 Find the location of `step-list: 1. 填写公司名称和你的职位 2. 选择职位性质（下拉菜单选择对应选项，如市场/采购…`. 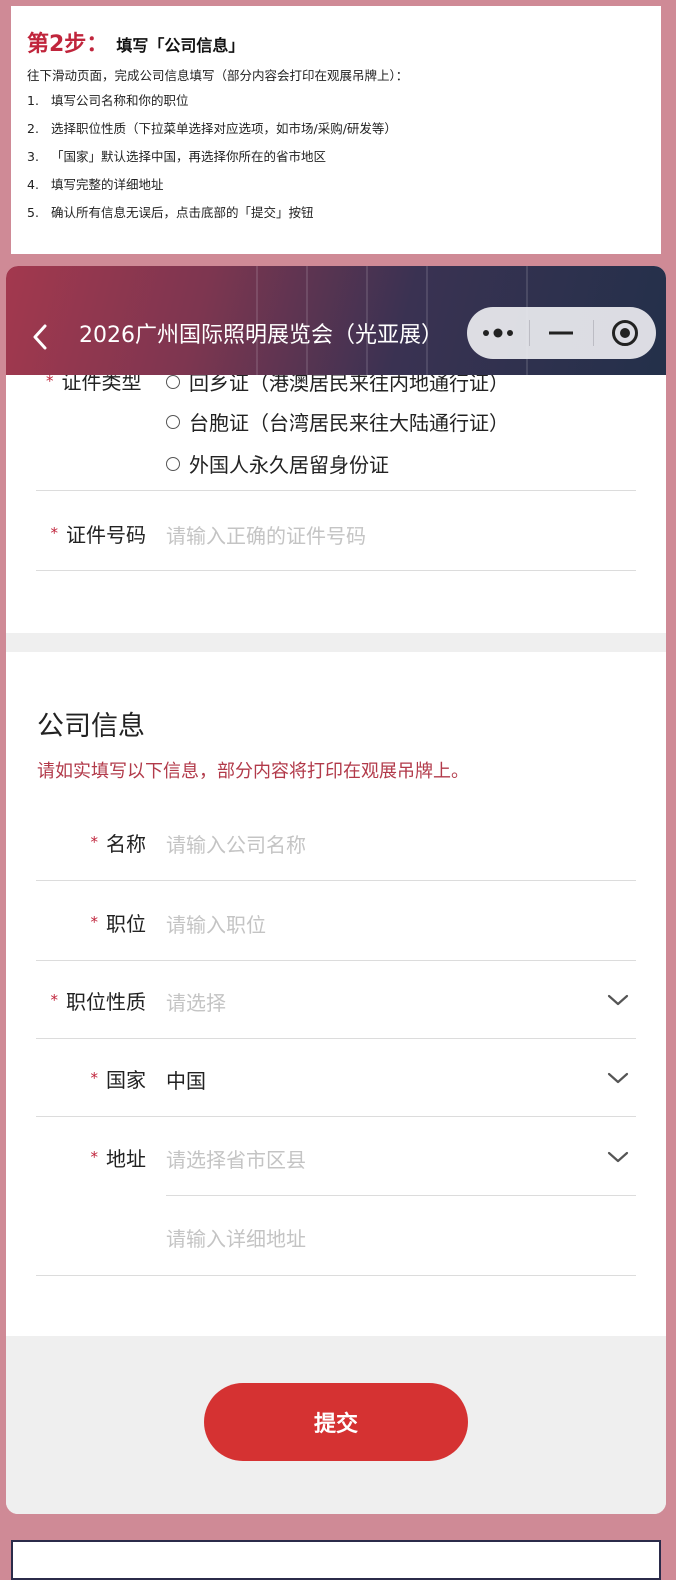

step-list: 1. 填写公司名称和你的职位 2. 选择职位性质（下拉菜单选择对应选项，如市场/采购… is located at coordinates (336, 164).